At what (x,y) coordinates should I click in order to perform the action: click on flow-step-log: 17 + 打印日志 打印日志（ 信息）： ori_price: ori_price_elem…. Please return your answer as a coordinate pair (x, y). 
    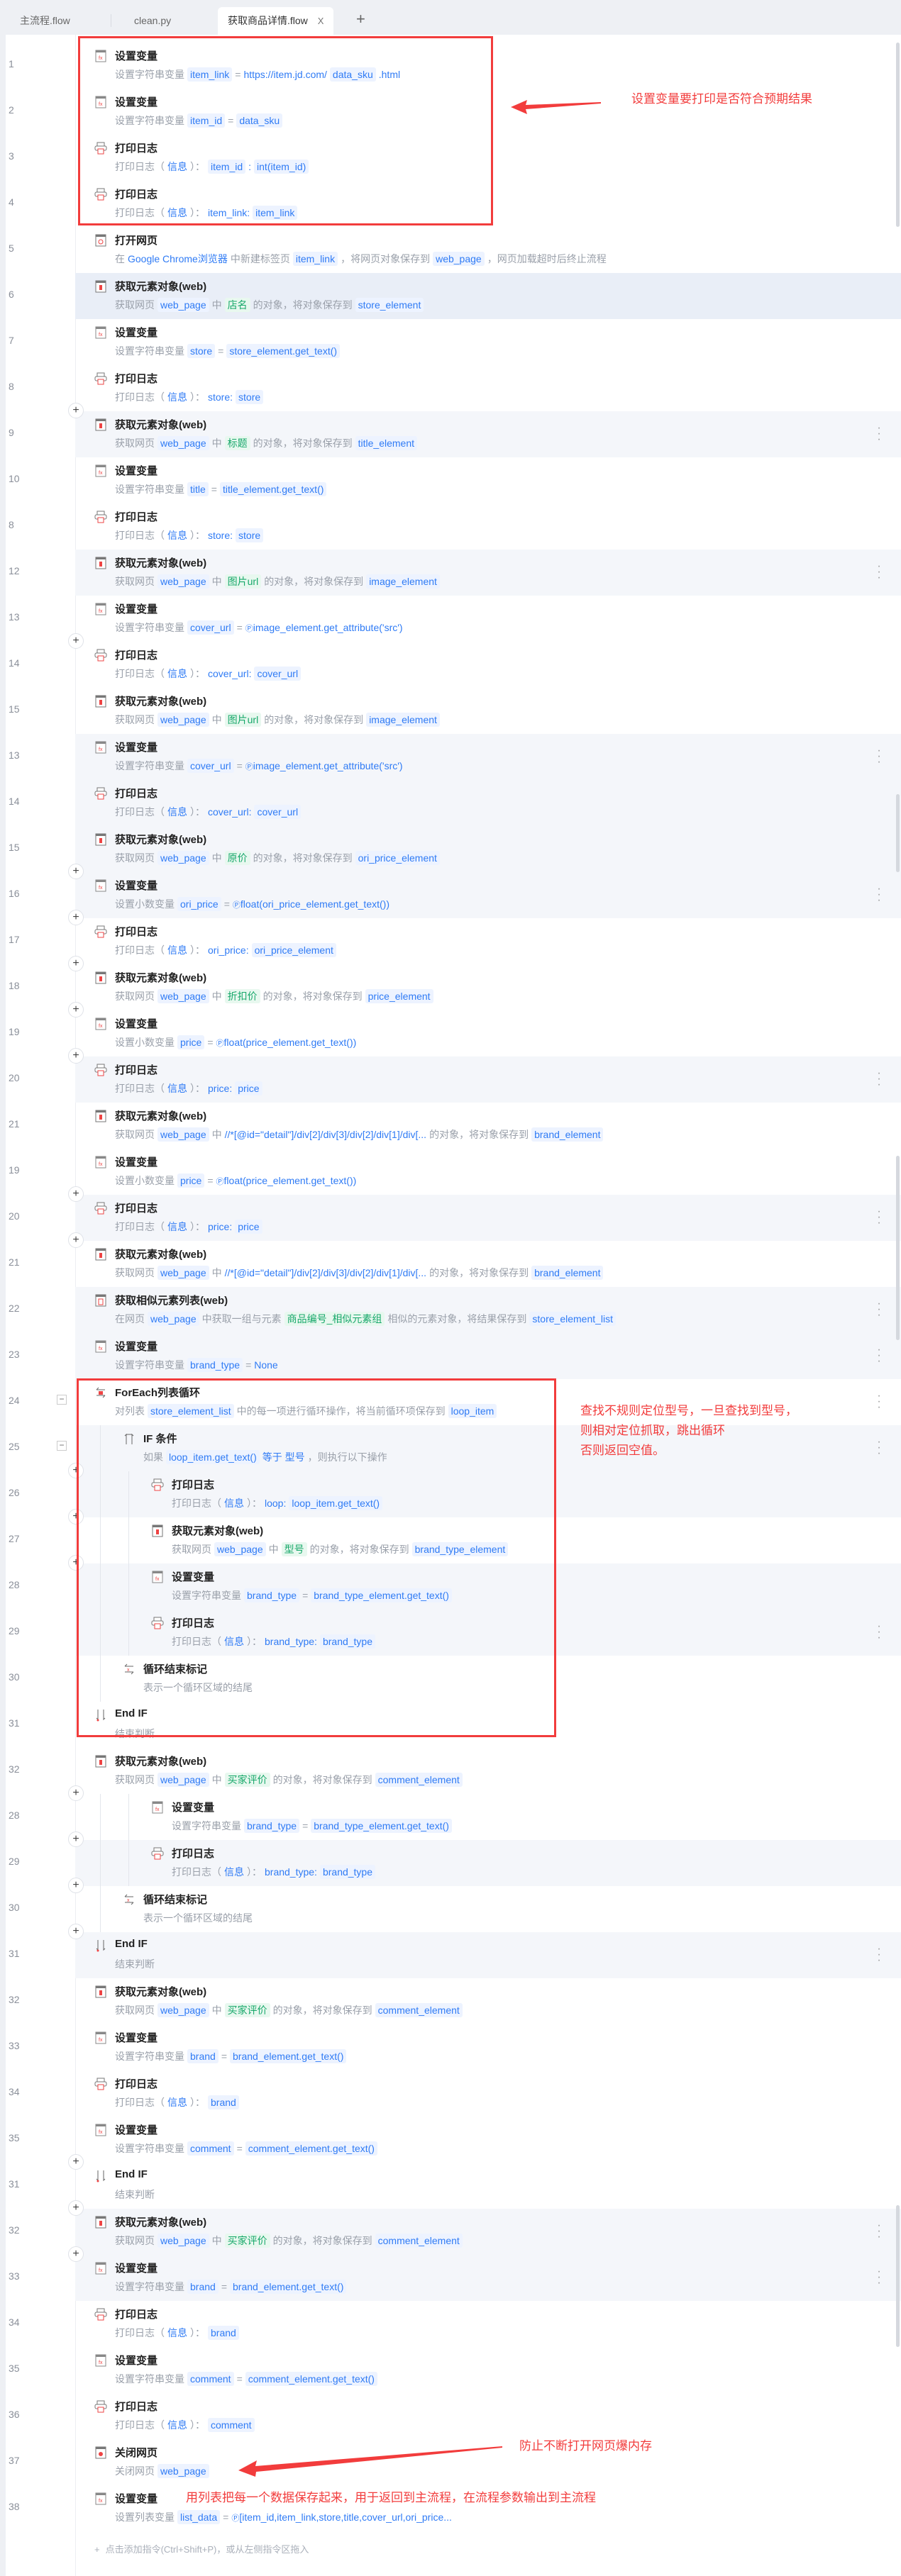
    Looking at the image, I should click on (450, 937).